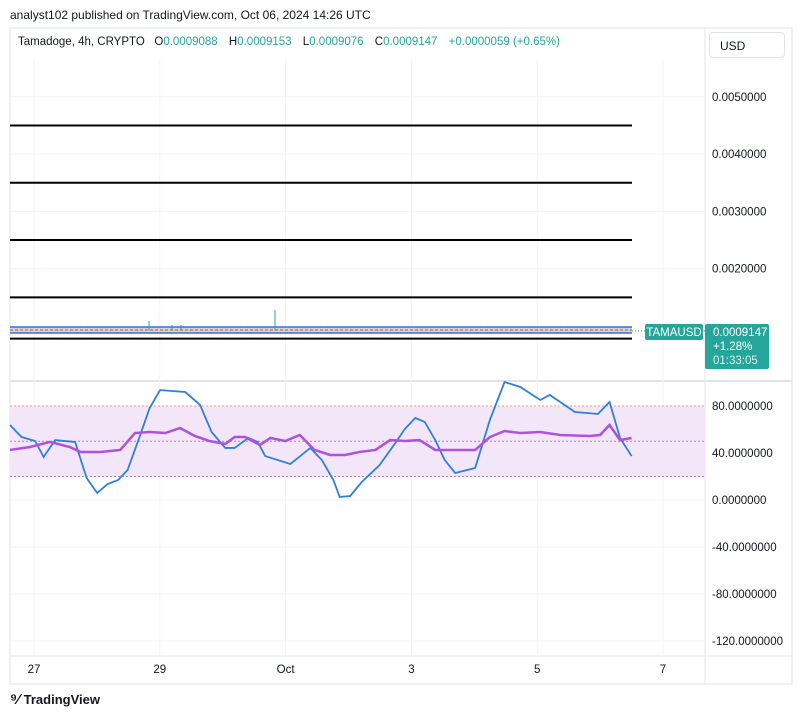 Image resolution: width=802 pixels, height=718 pixels. Describe the element at coordinates (742, 454) in the screenshot. I see `osc-tick-label: 40.0000000` at that location.